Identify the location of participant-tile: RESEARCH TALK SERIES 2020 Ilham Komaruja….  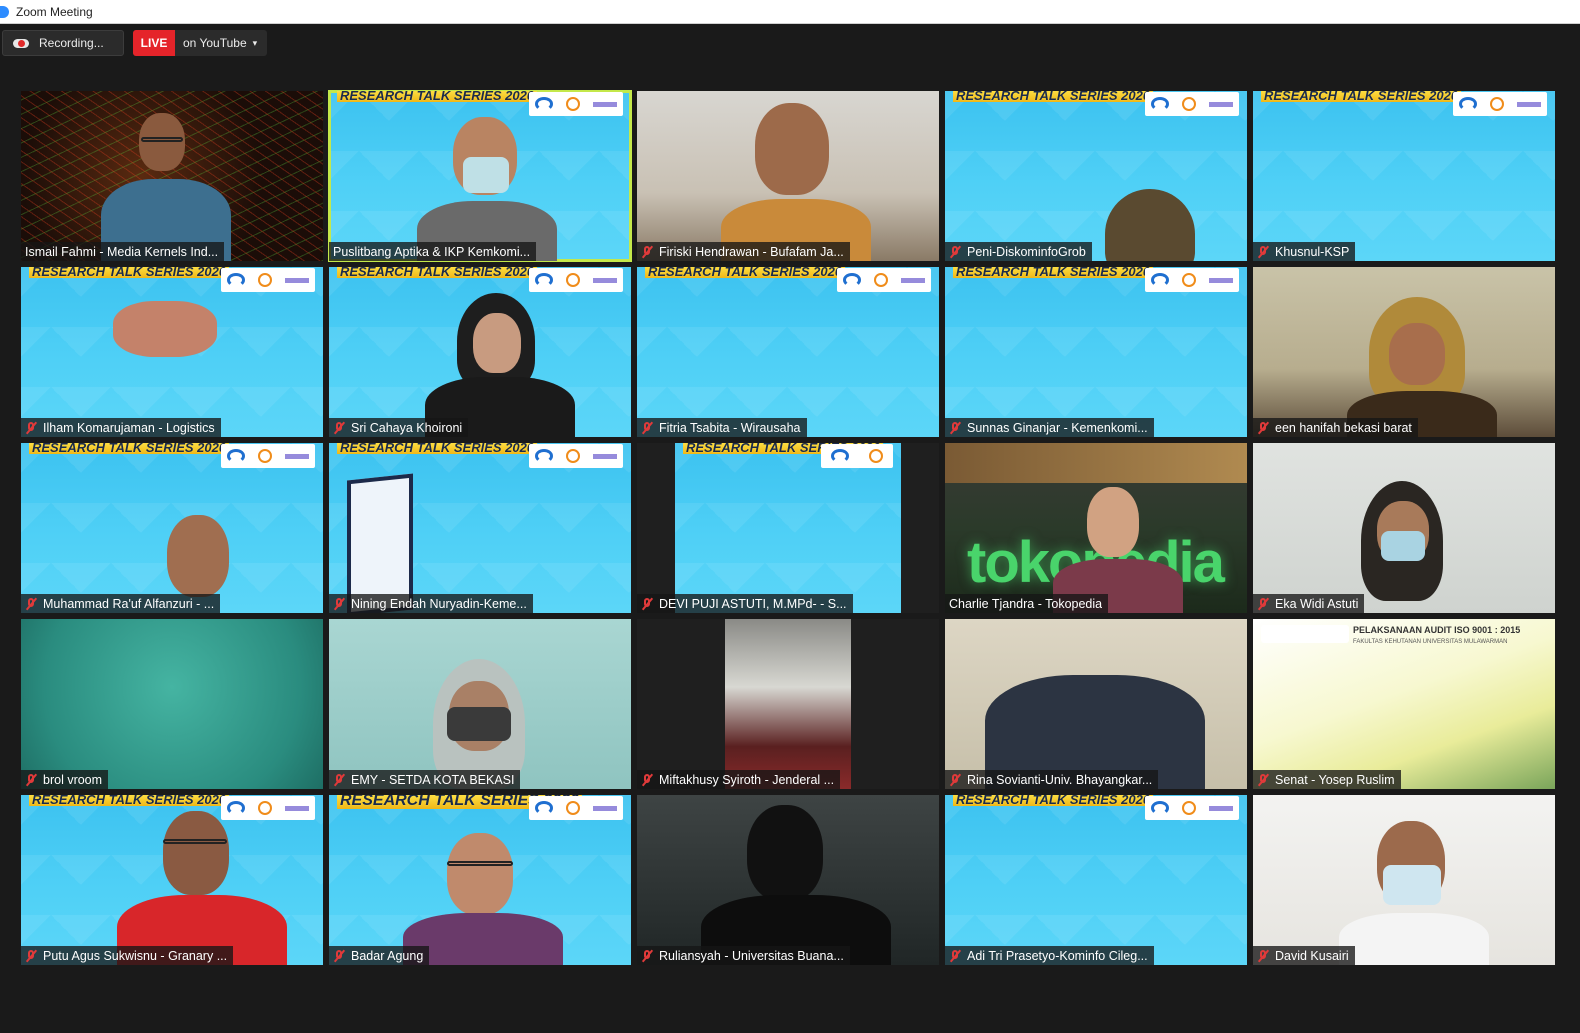
(172, 352).